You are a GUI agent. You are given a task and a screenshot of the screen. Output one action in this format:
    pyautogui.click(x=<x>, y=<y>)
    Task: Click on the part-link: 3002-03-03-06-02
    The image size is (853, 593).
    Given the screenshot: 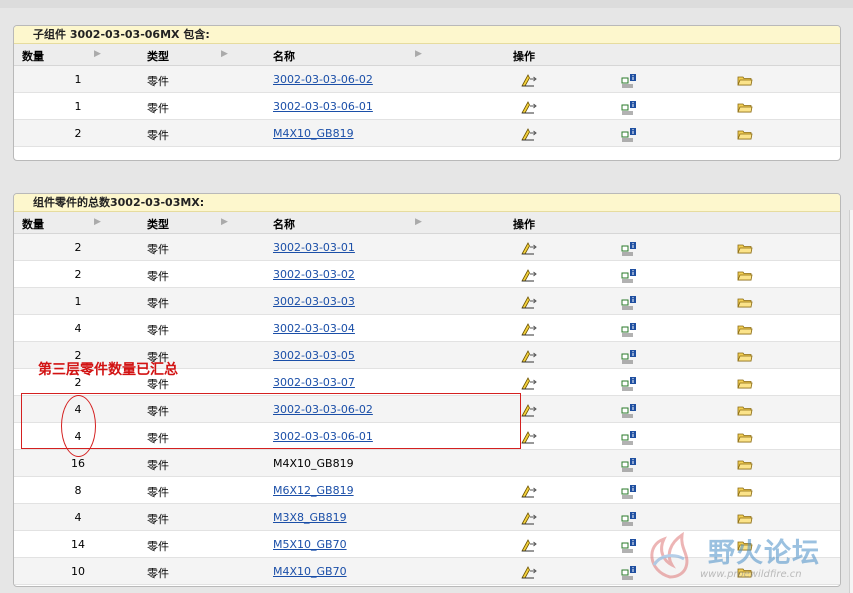 What is the action you would take?
    pyautogui.click(x=323, y=79)
    